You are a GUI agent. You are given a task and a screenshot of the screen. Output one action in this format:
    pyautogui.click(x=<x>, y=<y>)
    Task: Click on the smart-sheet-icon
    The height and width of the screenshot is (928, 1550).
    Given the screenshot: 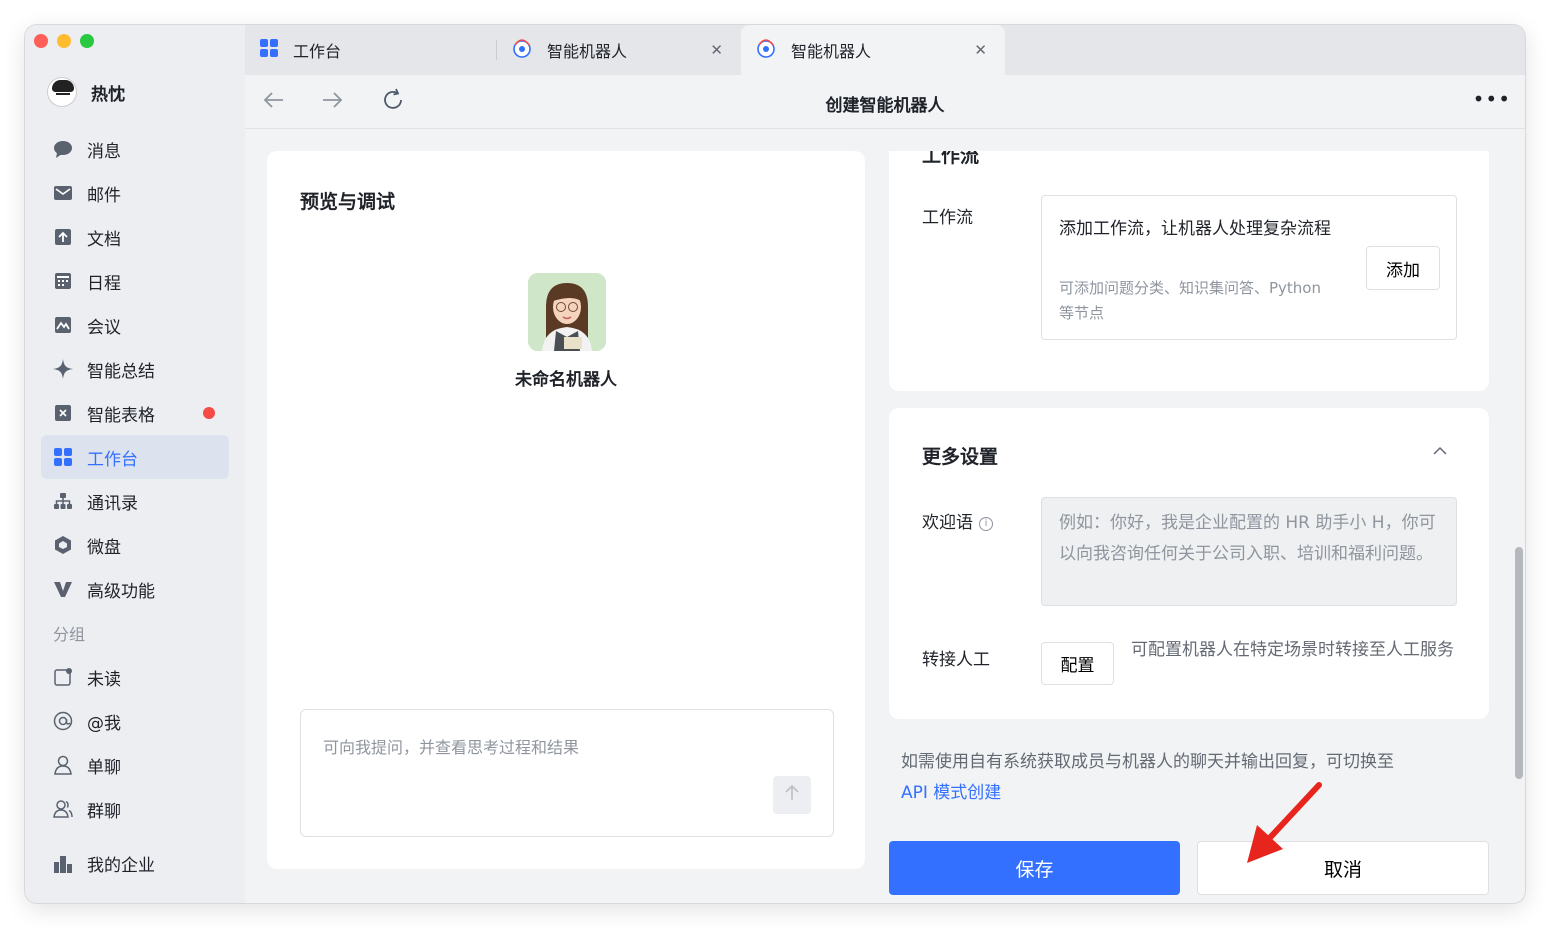 What is the action you would take?
    pyautogui.click(x=63, y=413)
    